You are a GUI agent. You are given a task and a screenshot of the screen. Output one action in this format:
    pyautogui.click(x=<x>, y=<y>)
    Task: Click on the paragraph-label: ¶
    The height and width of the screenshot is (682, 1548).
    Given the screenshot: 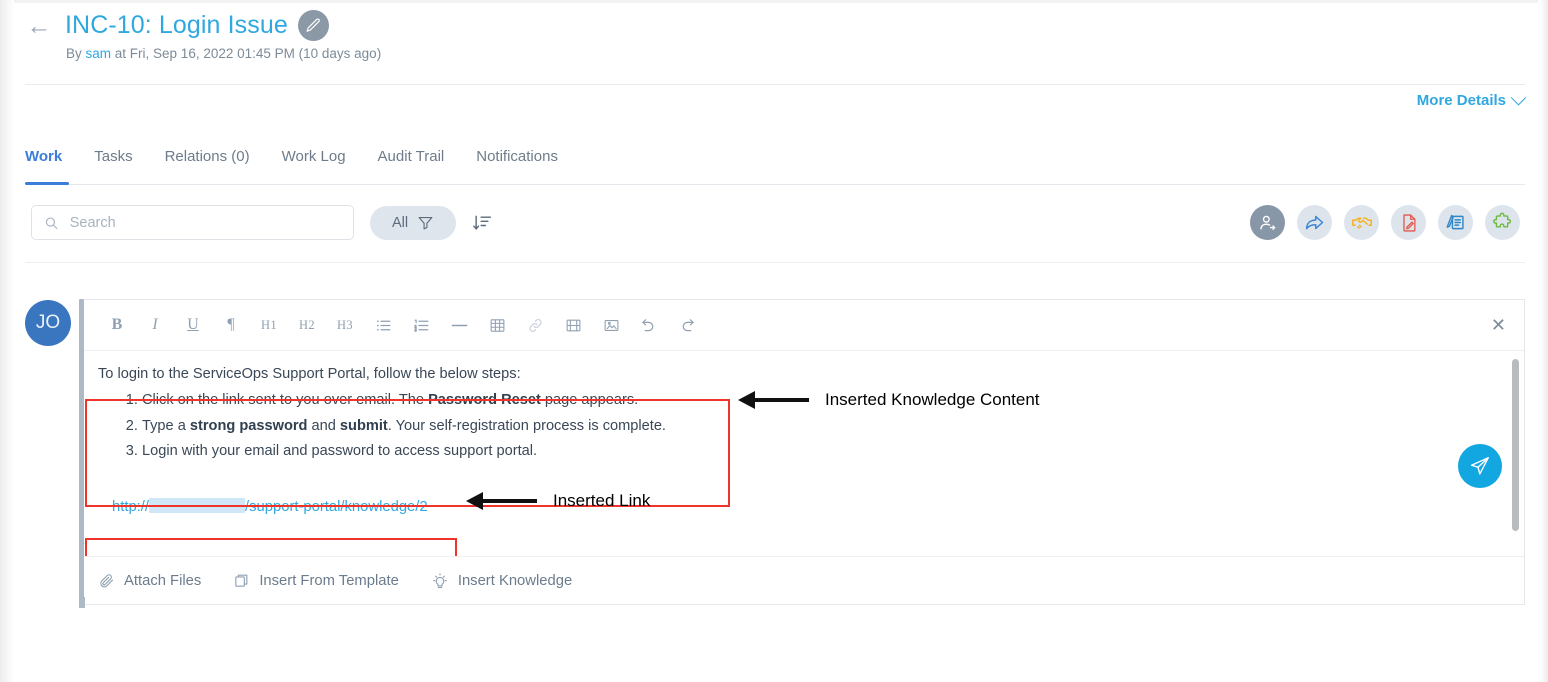 What is the action you would take?
    pyautogui.click(x=231, y=324)
    